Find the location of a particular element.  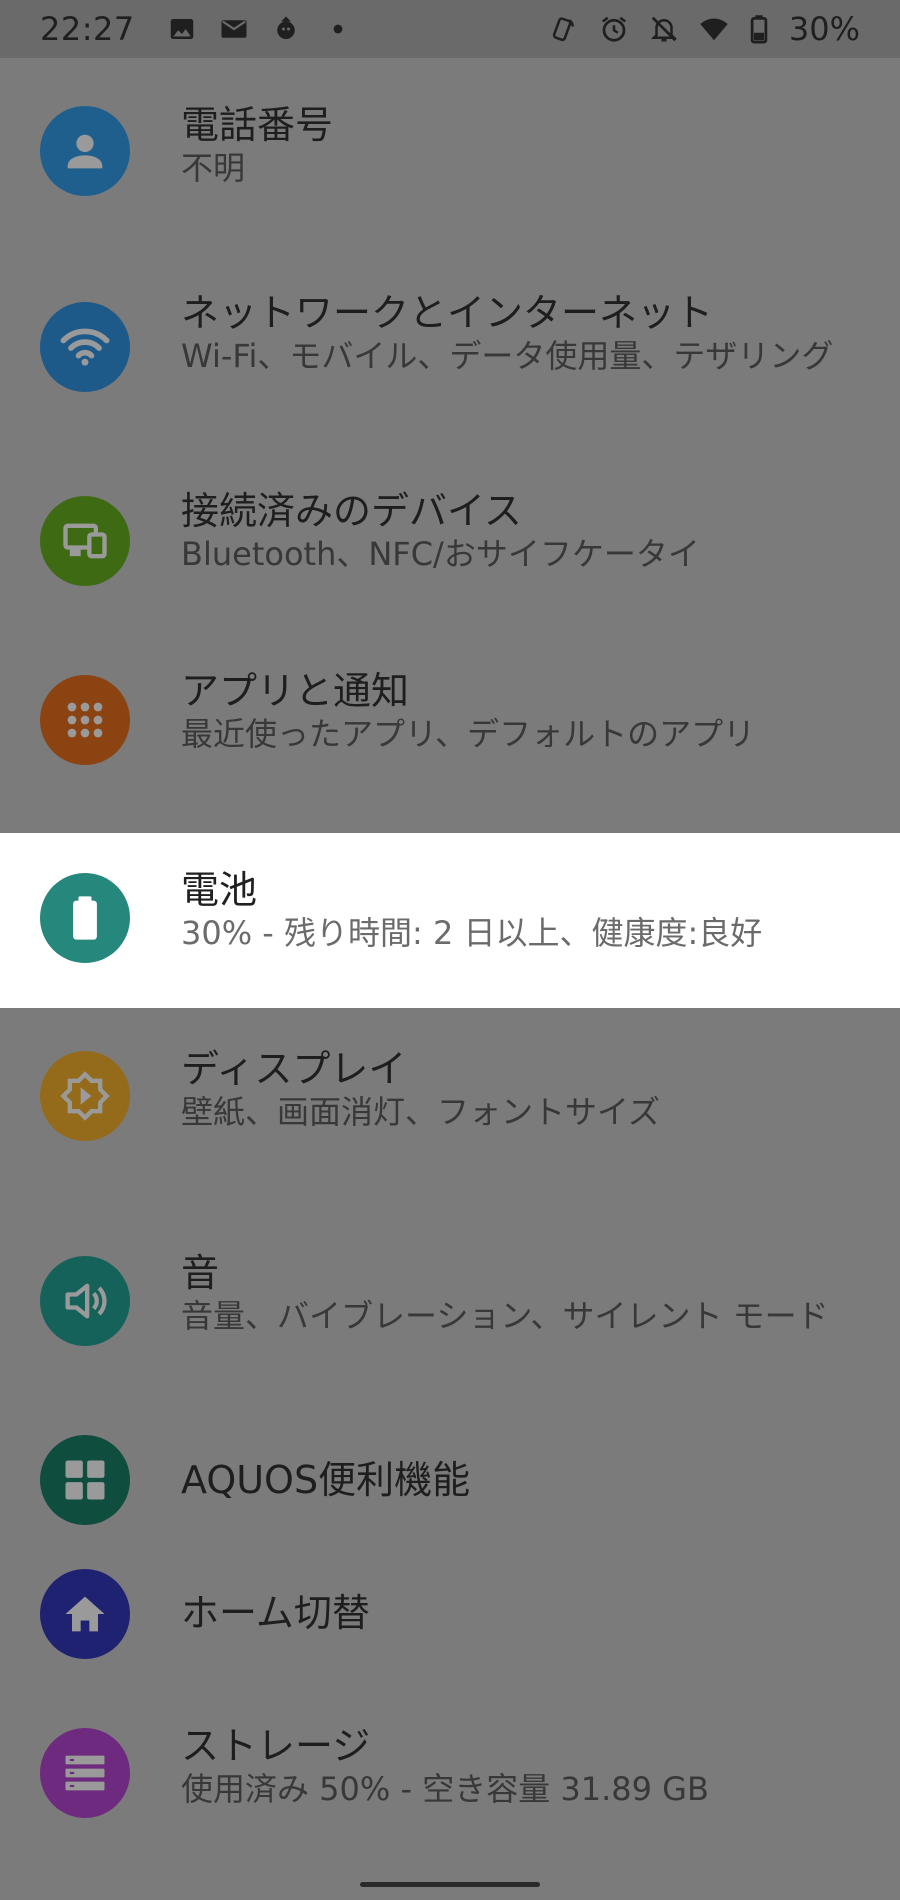

storage-icon is located at coordinates (85, 1773).